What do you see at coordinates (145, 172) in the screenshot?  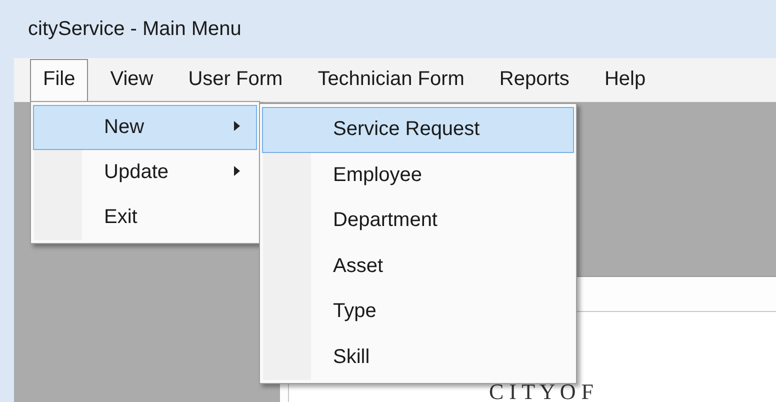 I see `menu-entry: Update` at bounding box center [145, 172].